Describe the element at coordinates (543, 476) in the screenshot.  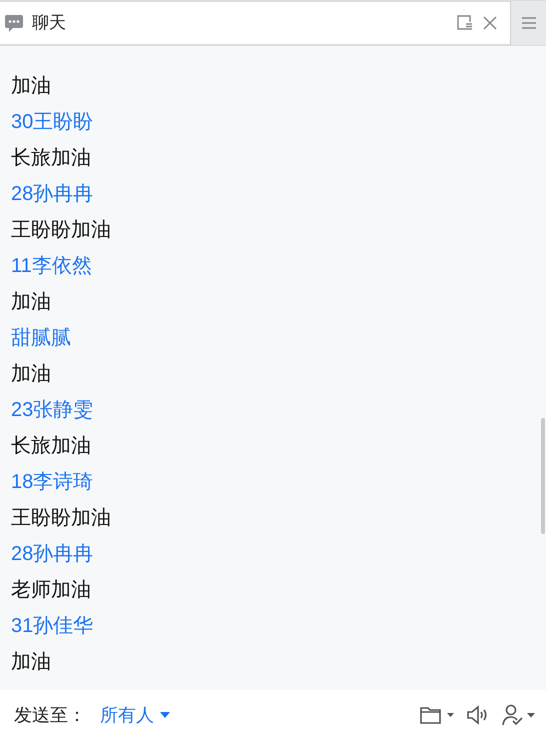
I see `scrollbar-thumb` at that location.